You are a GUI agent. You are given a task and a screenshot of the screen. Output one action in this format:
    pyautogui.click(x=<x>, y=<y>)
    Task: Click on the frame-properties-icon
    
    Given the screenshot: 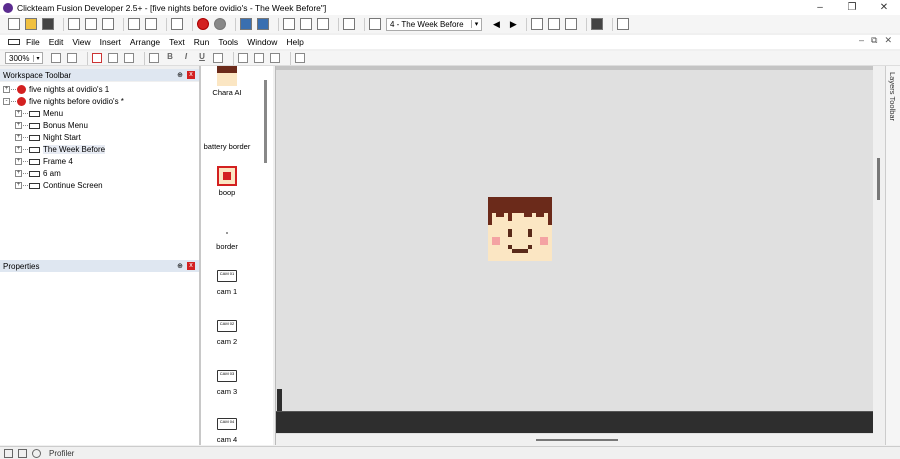 What is the action you would take?
    pyautogui.click(x=375, y=24)
    